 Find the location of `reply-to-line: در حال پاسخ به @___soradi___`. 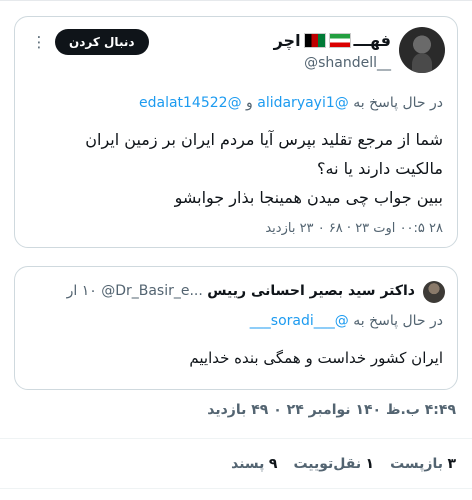

reply-to-line: در حال پاسخ به @___soradi___ is located at coordinates (346, 321).